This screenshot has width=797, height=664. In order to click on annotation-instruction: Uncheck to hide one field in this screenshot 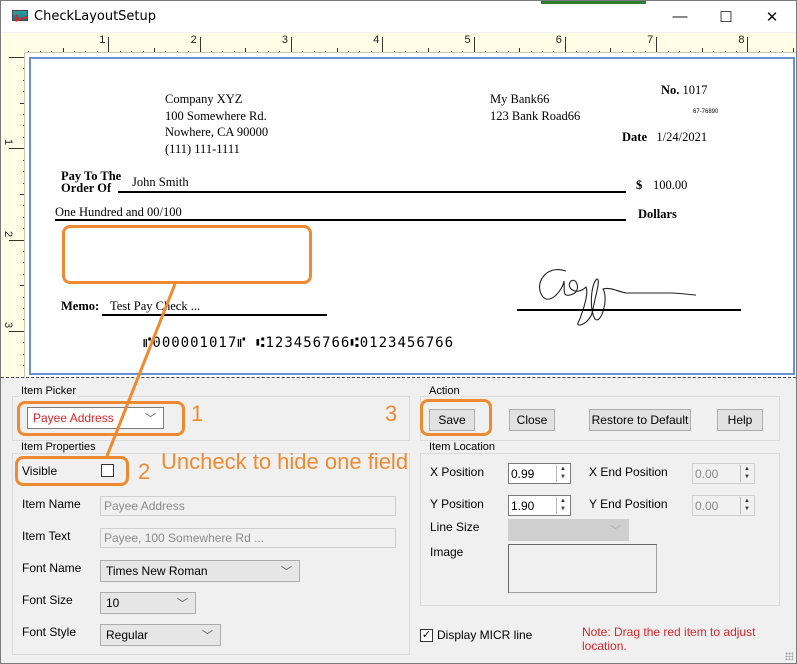, I will do `click(285, 461)`.